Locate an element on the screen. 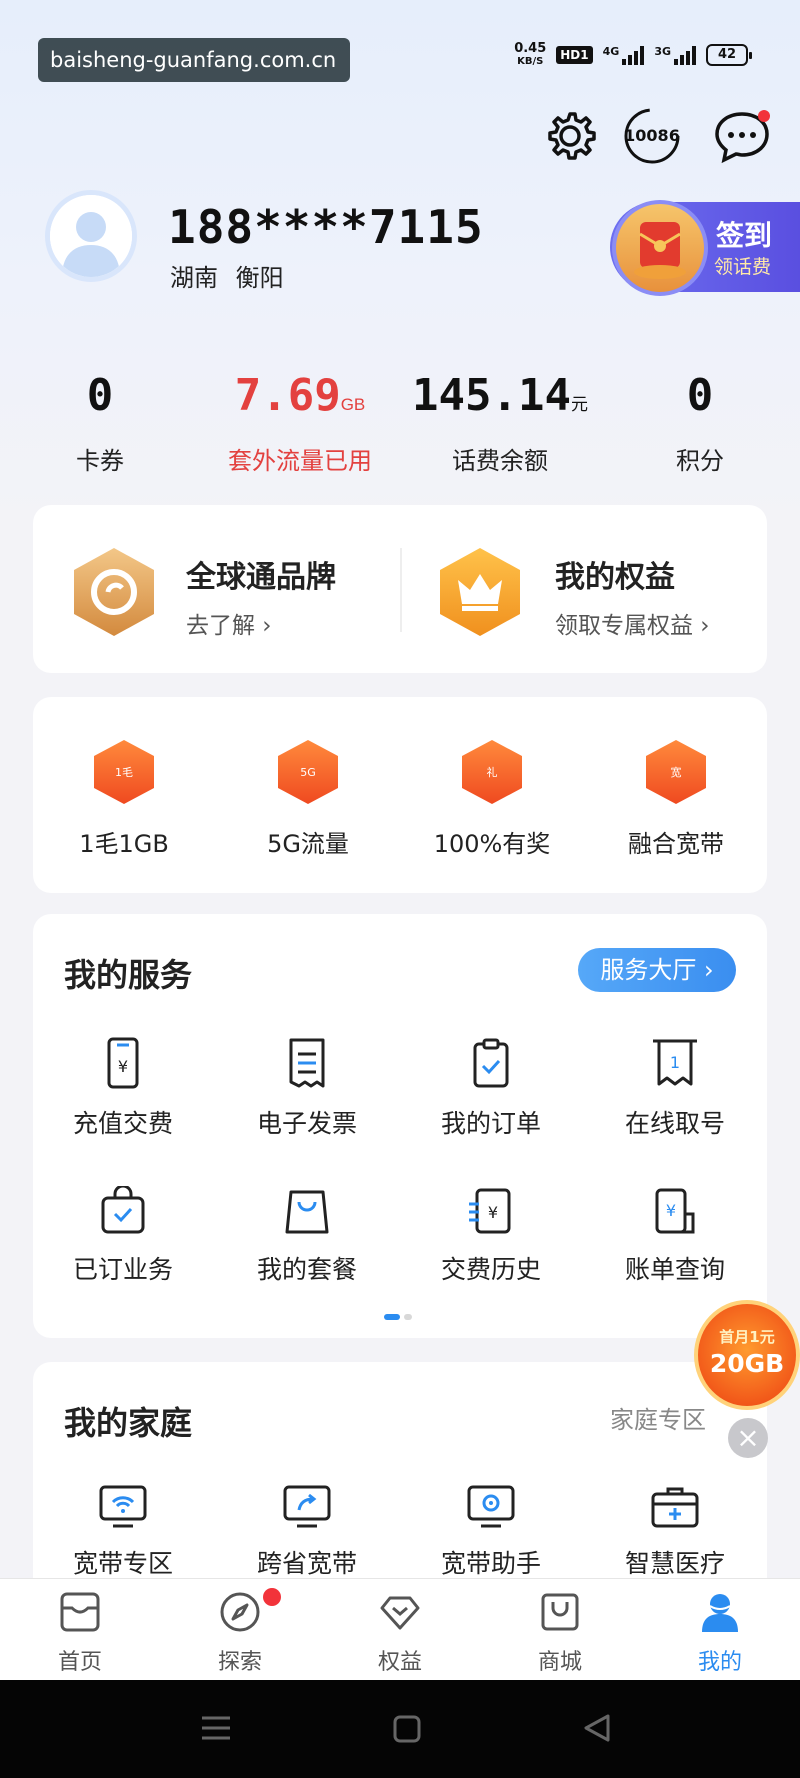  home-icon is located at coordinates (80, 1612).